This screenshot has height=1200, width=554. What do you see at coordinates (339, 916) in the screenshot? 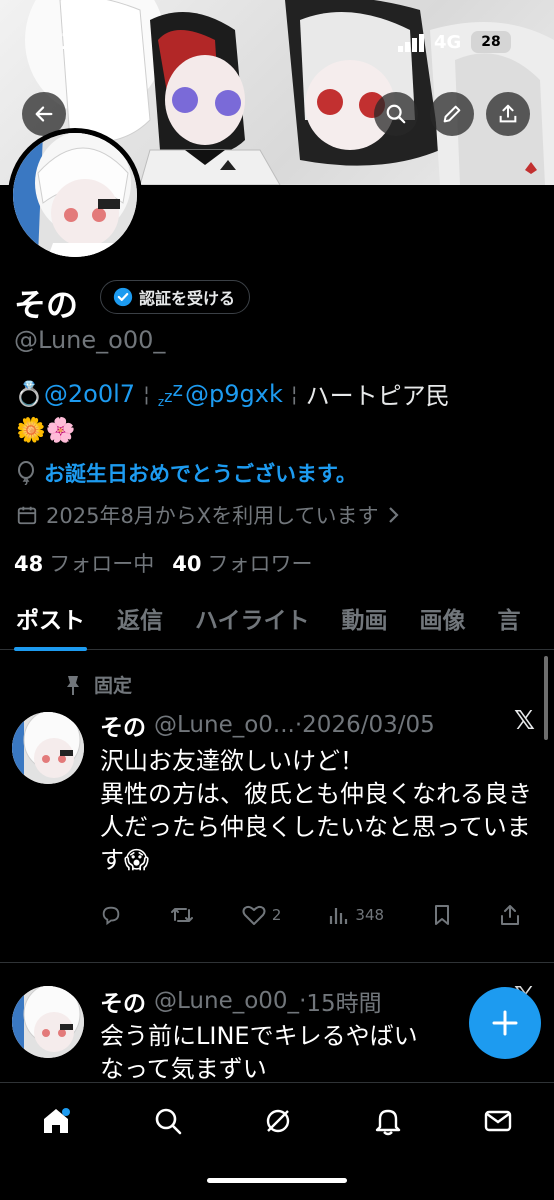
I see `analytics-icon` at bounding box center [339, 916].